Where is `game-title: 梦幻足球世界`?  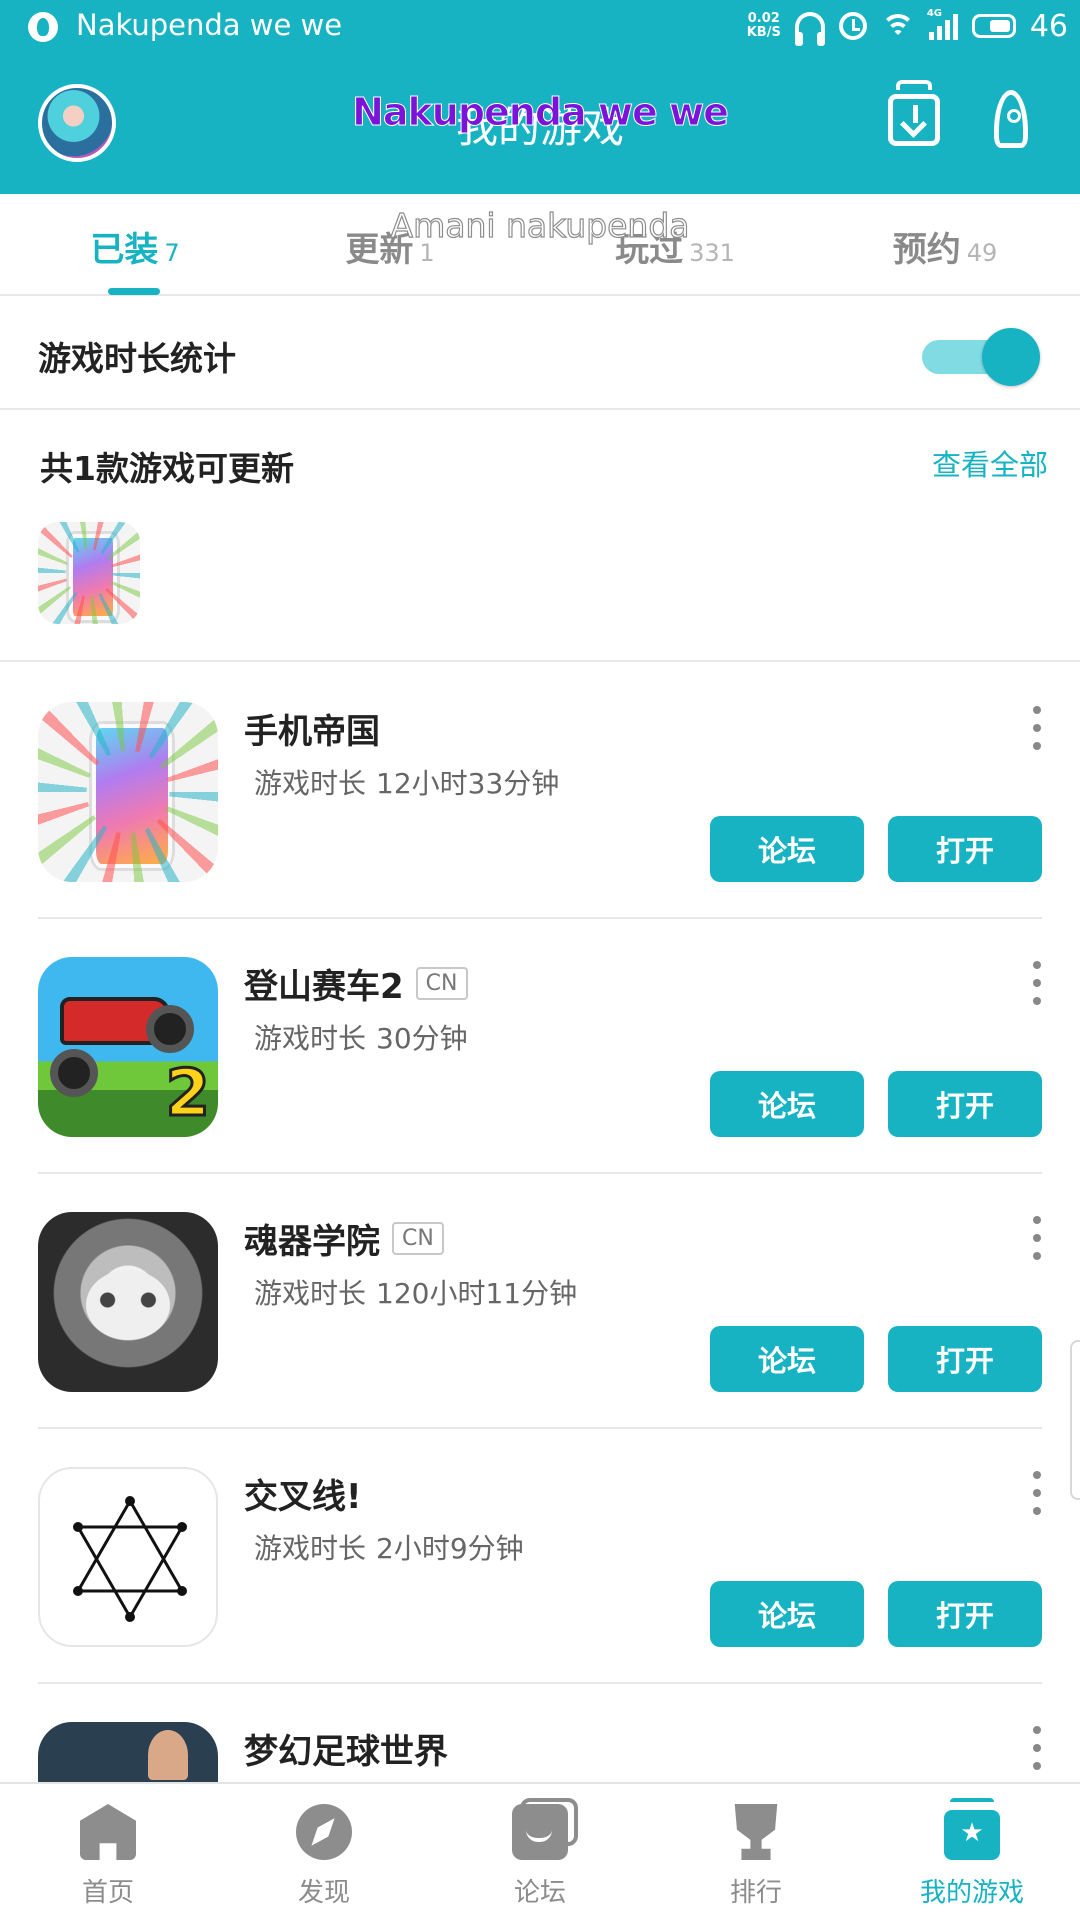 game-title: 梦幻足球世界 is located at coordinates (346, 1752).